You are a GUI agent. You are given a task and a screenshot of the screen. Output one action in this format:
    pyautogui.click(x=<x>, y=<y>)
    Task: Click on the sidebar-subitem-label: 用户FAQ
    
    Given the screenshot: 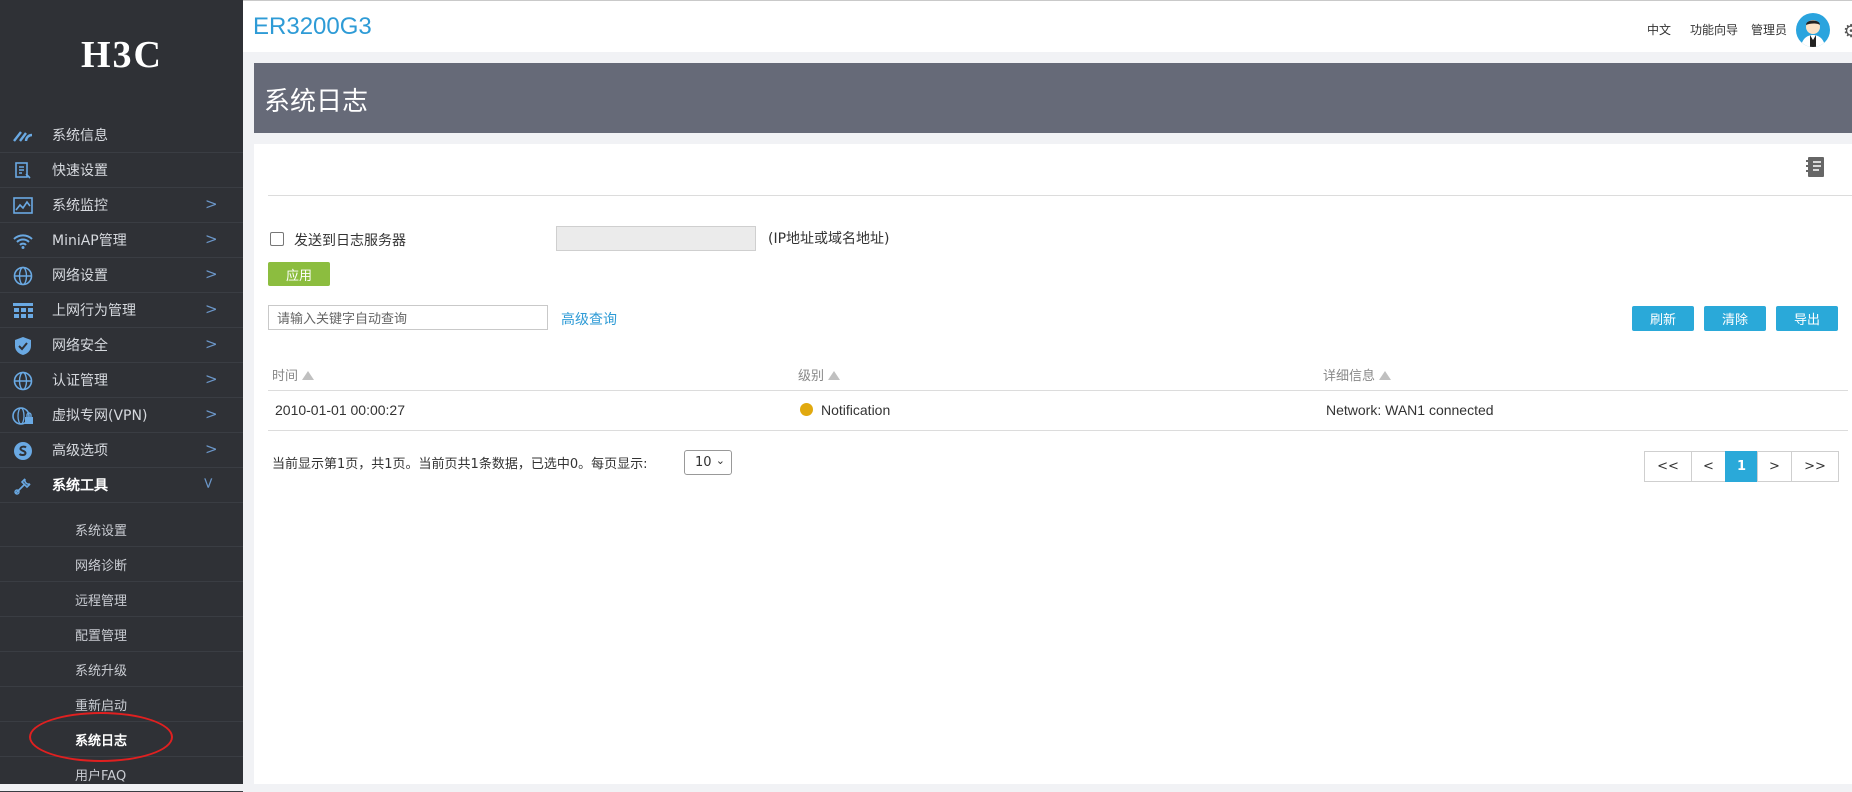 What is the action you would take?
    pyautogui.click(x=101, y=776)
    